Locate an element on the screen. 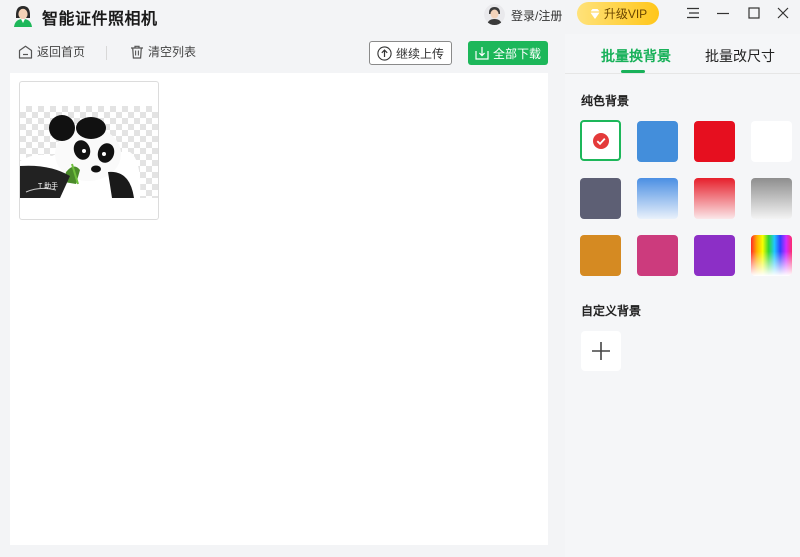  upload-icon is located at coordinates (384, 53).